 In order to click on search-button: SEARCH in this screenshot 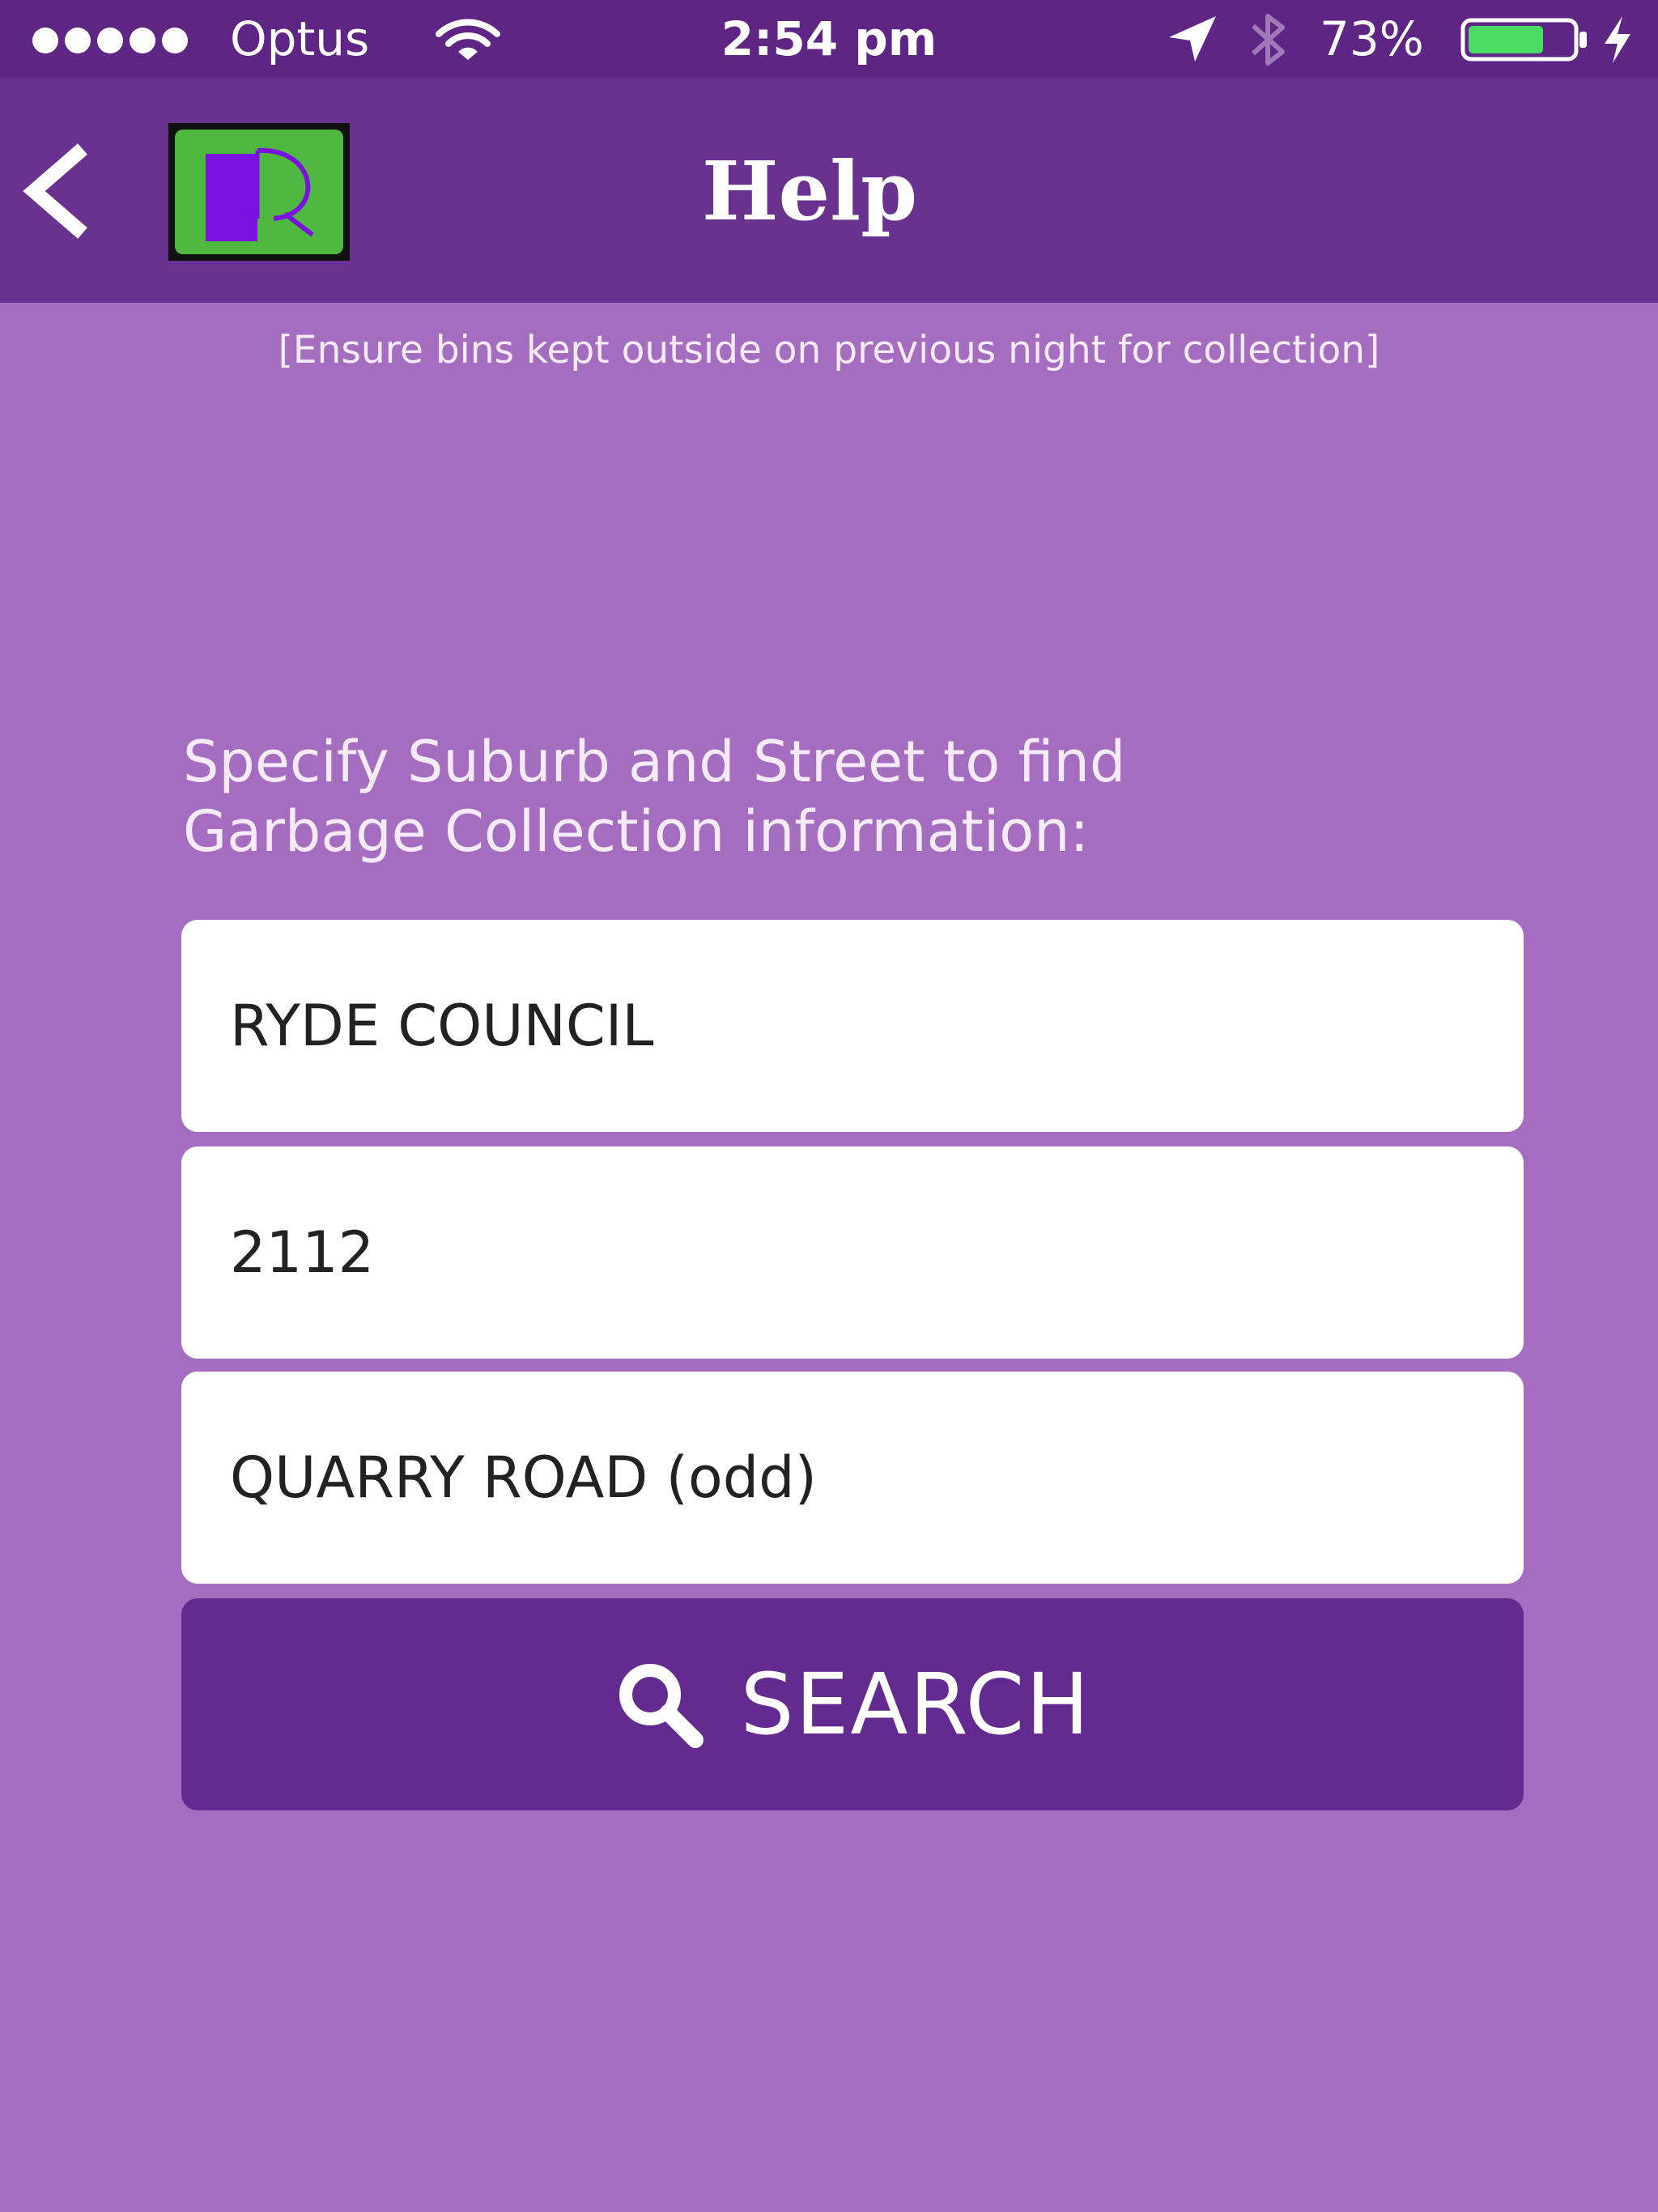, I will do `click(852, 1704)`.